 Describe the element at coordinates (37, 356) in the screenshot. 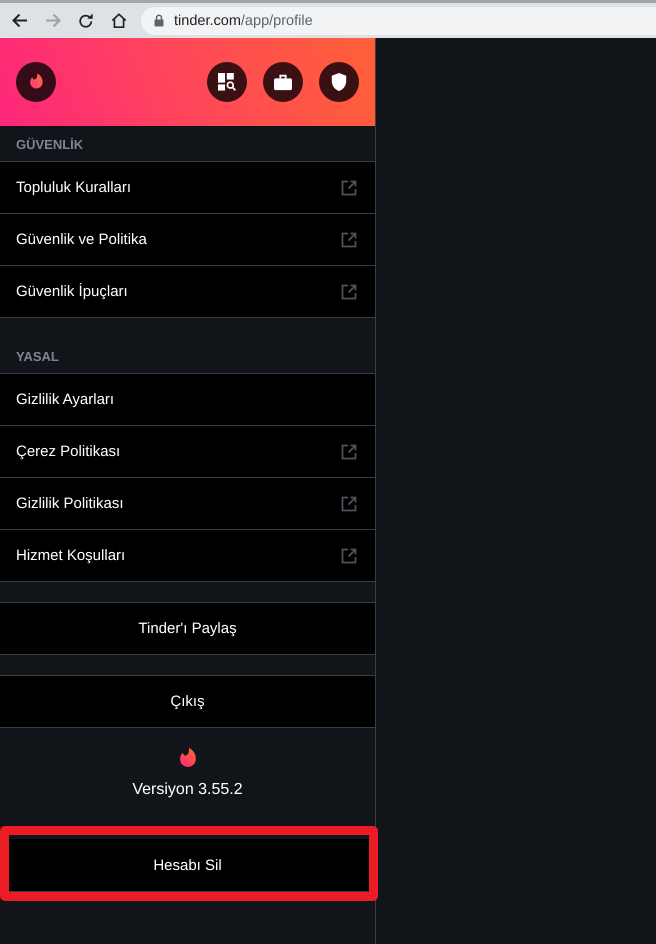

I see `section-heading: YASAL` at that location.